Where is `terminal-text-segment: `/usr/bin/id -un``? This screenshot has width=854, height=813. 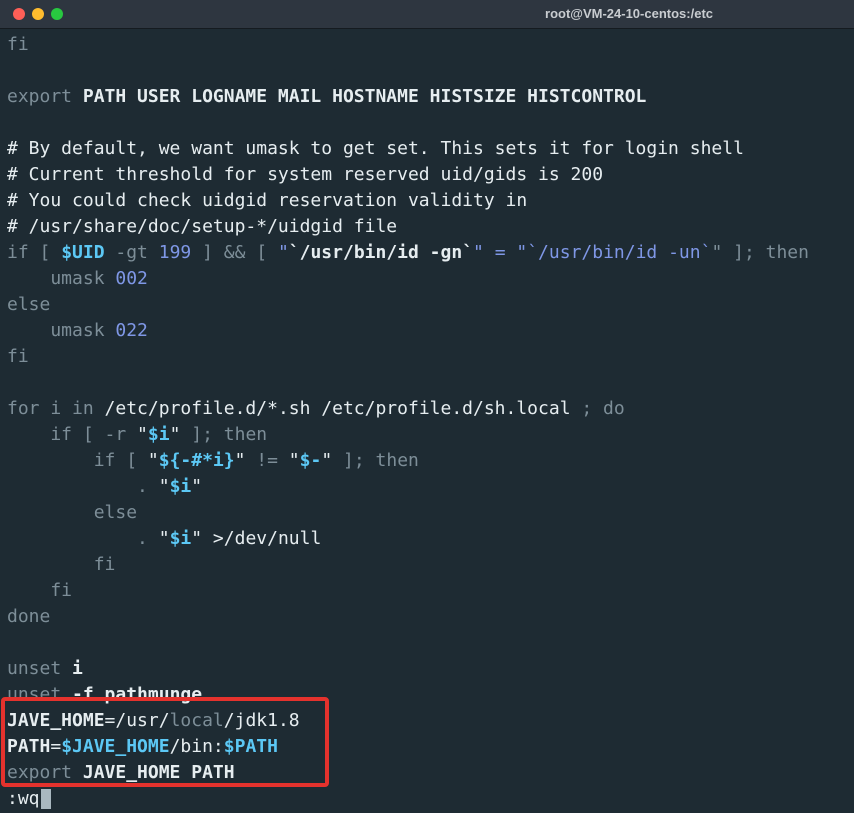 terminal-text-segment: `/usr/bin/id -un` is located at coordinates (619, 252).